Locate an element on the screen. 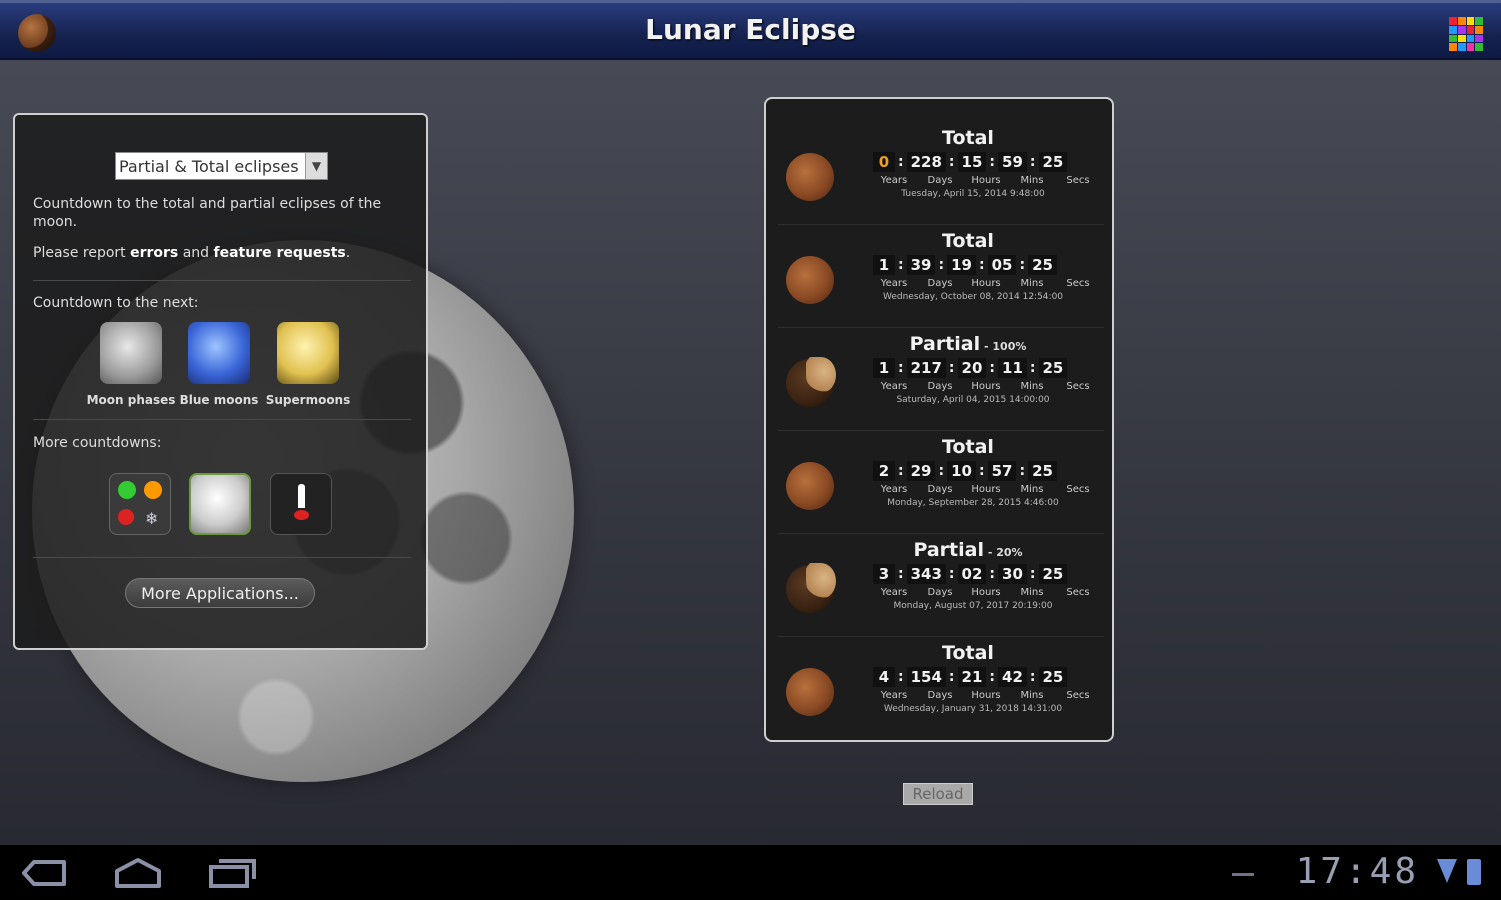 Image resolution: width=1501 pixels, height=900 pixels. countdown: 2: 29: 10: 57: 25 is located at coordinates (965, 471).